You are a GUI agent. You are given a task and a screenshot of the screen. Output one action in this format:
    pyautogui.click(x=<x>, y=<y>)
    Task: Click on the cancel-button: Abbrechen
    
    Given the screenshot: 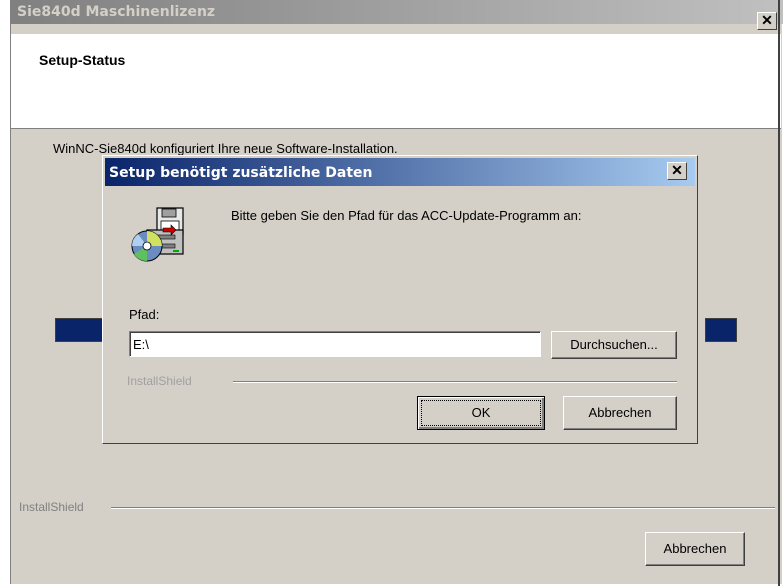 What is the action you would take?
    pyautogui.click(x=695, y=549)
    